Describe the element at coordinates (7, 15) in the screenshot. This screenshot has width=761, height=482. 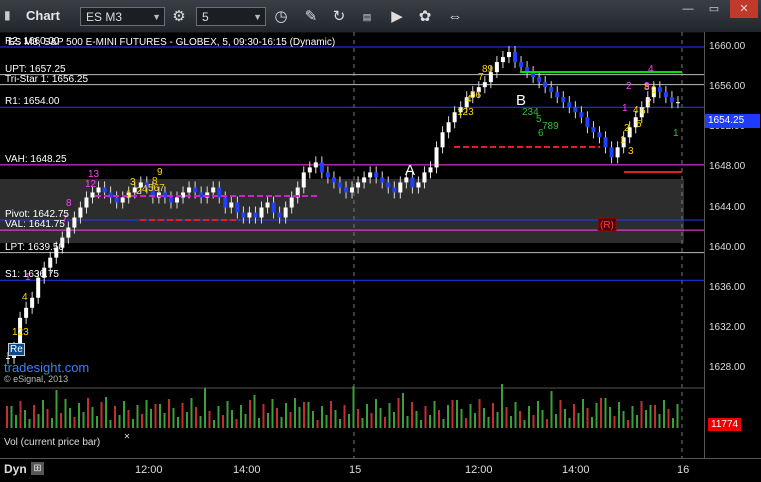
I see `chart-app-icon: ▮` at that location.